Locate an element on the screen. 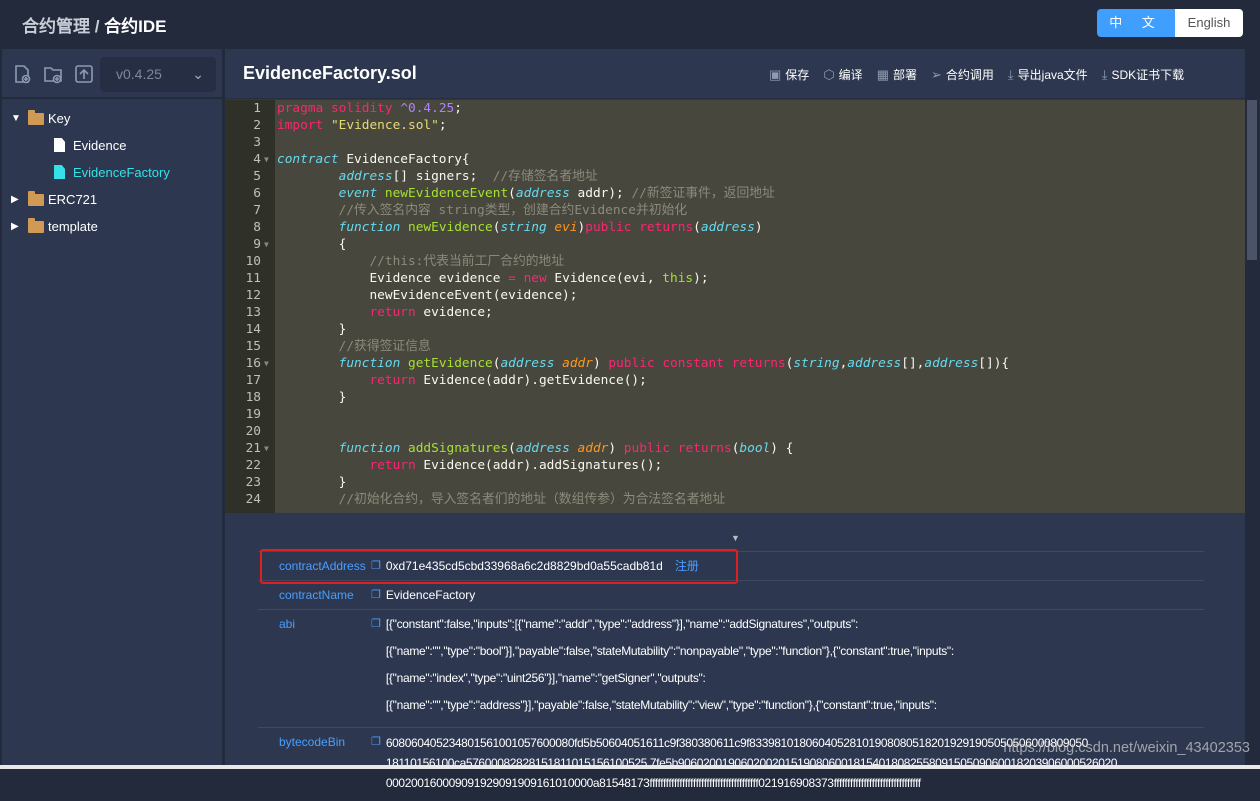  code-token: pragma is located at coordinates (300, 108).